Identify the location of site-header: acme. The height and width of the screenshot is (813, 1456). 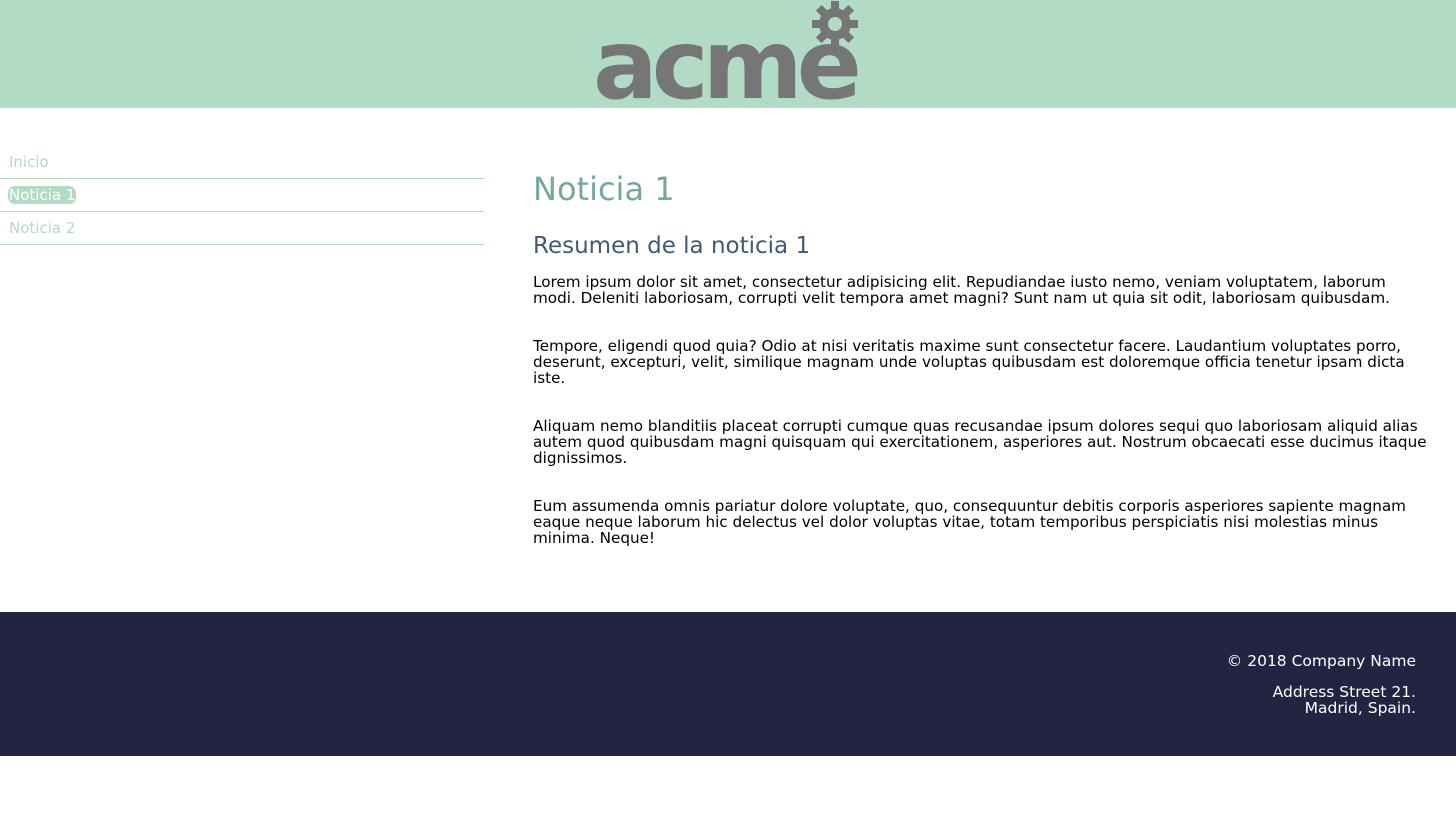
(728, 54).